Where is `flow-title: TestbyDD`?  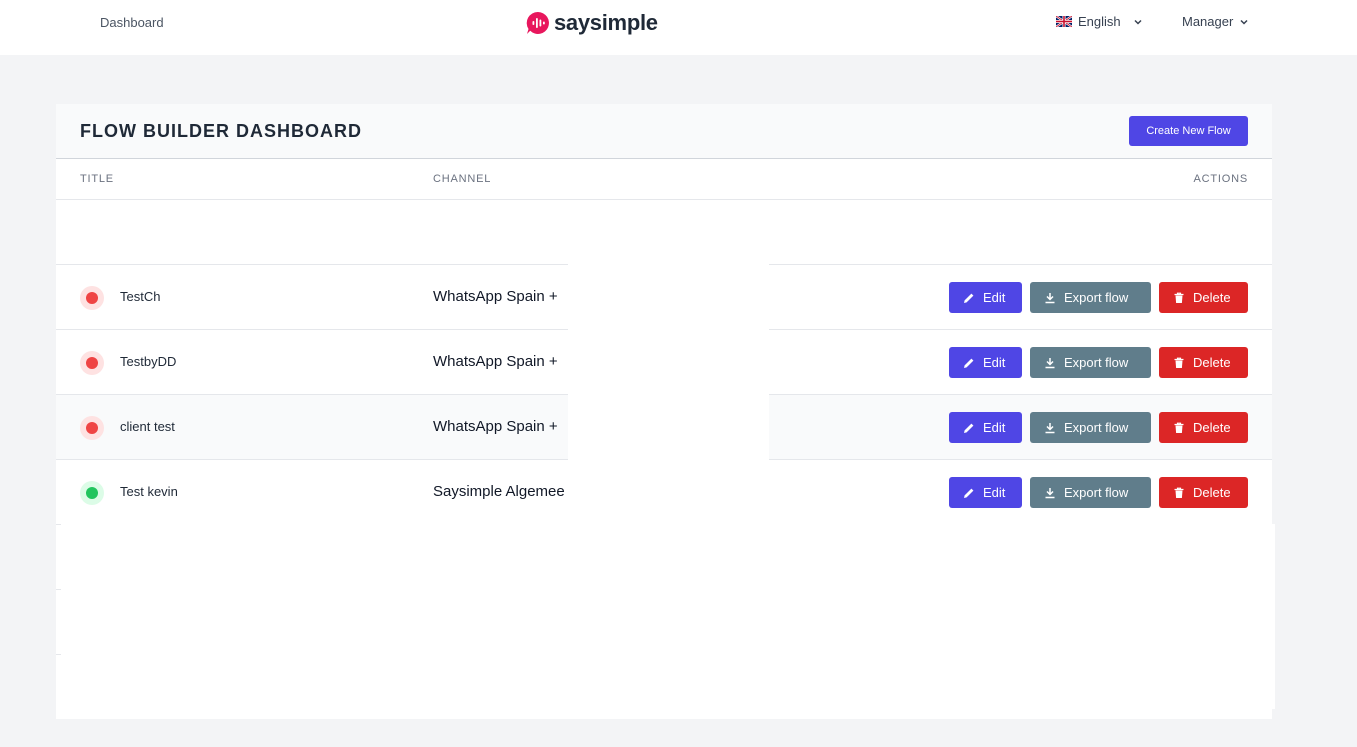
flow-title: TestbyDD is located at coordinates (148, 361).